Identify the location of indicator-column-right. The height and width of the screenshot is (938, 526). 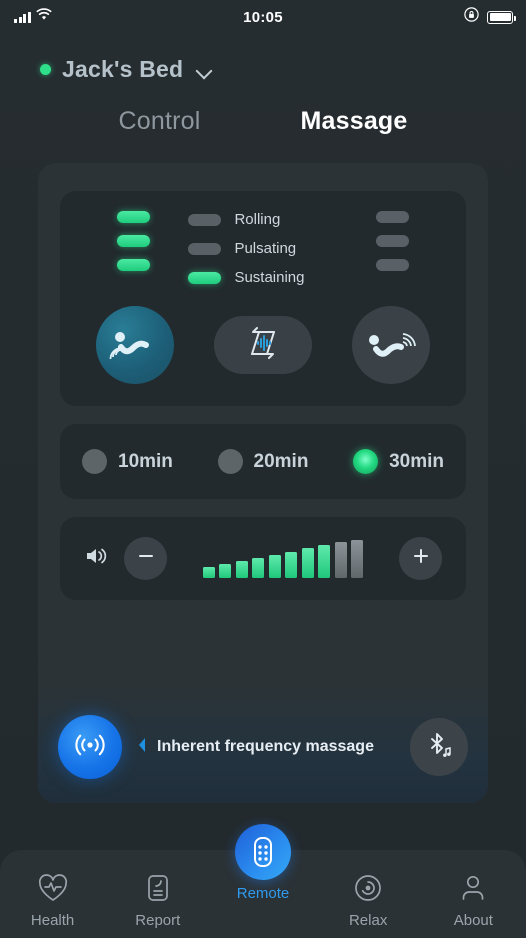
(393, 248).